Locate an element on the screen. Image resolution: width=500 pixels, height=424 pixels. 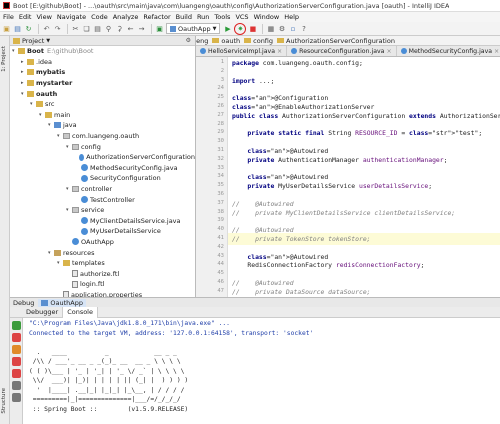
menu-vcs: VCS is located at coordinates (241, 17).